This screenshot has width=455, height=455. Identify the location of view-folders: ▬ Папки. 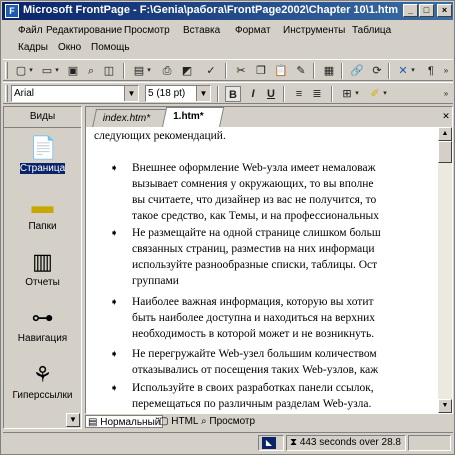
(42, 212).